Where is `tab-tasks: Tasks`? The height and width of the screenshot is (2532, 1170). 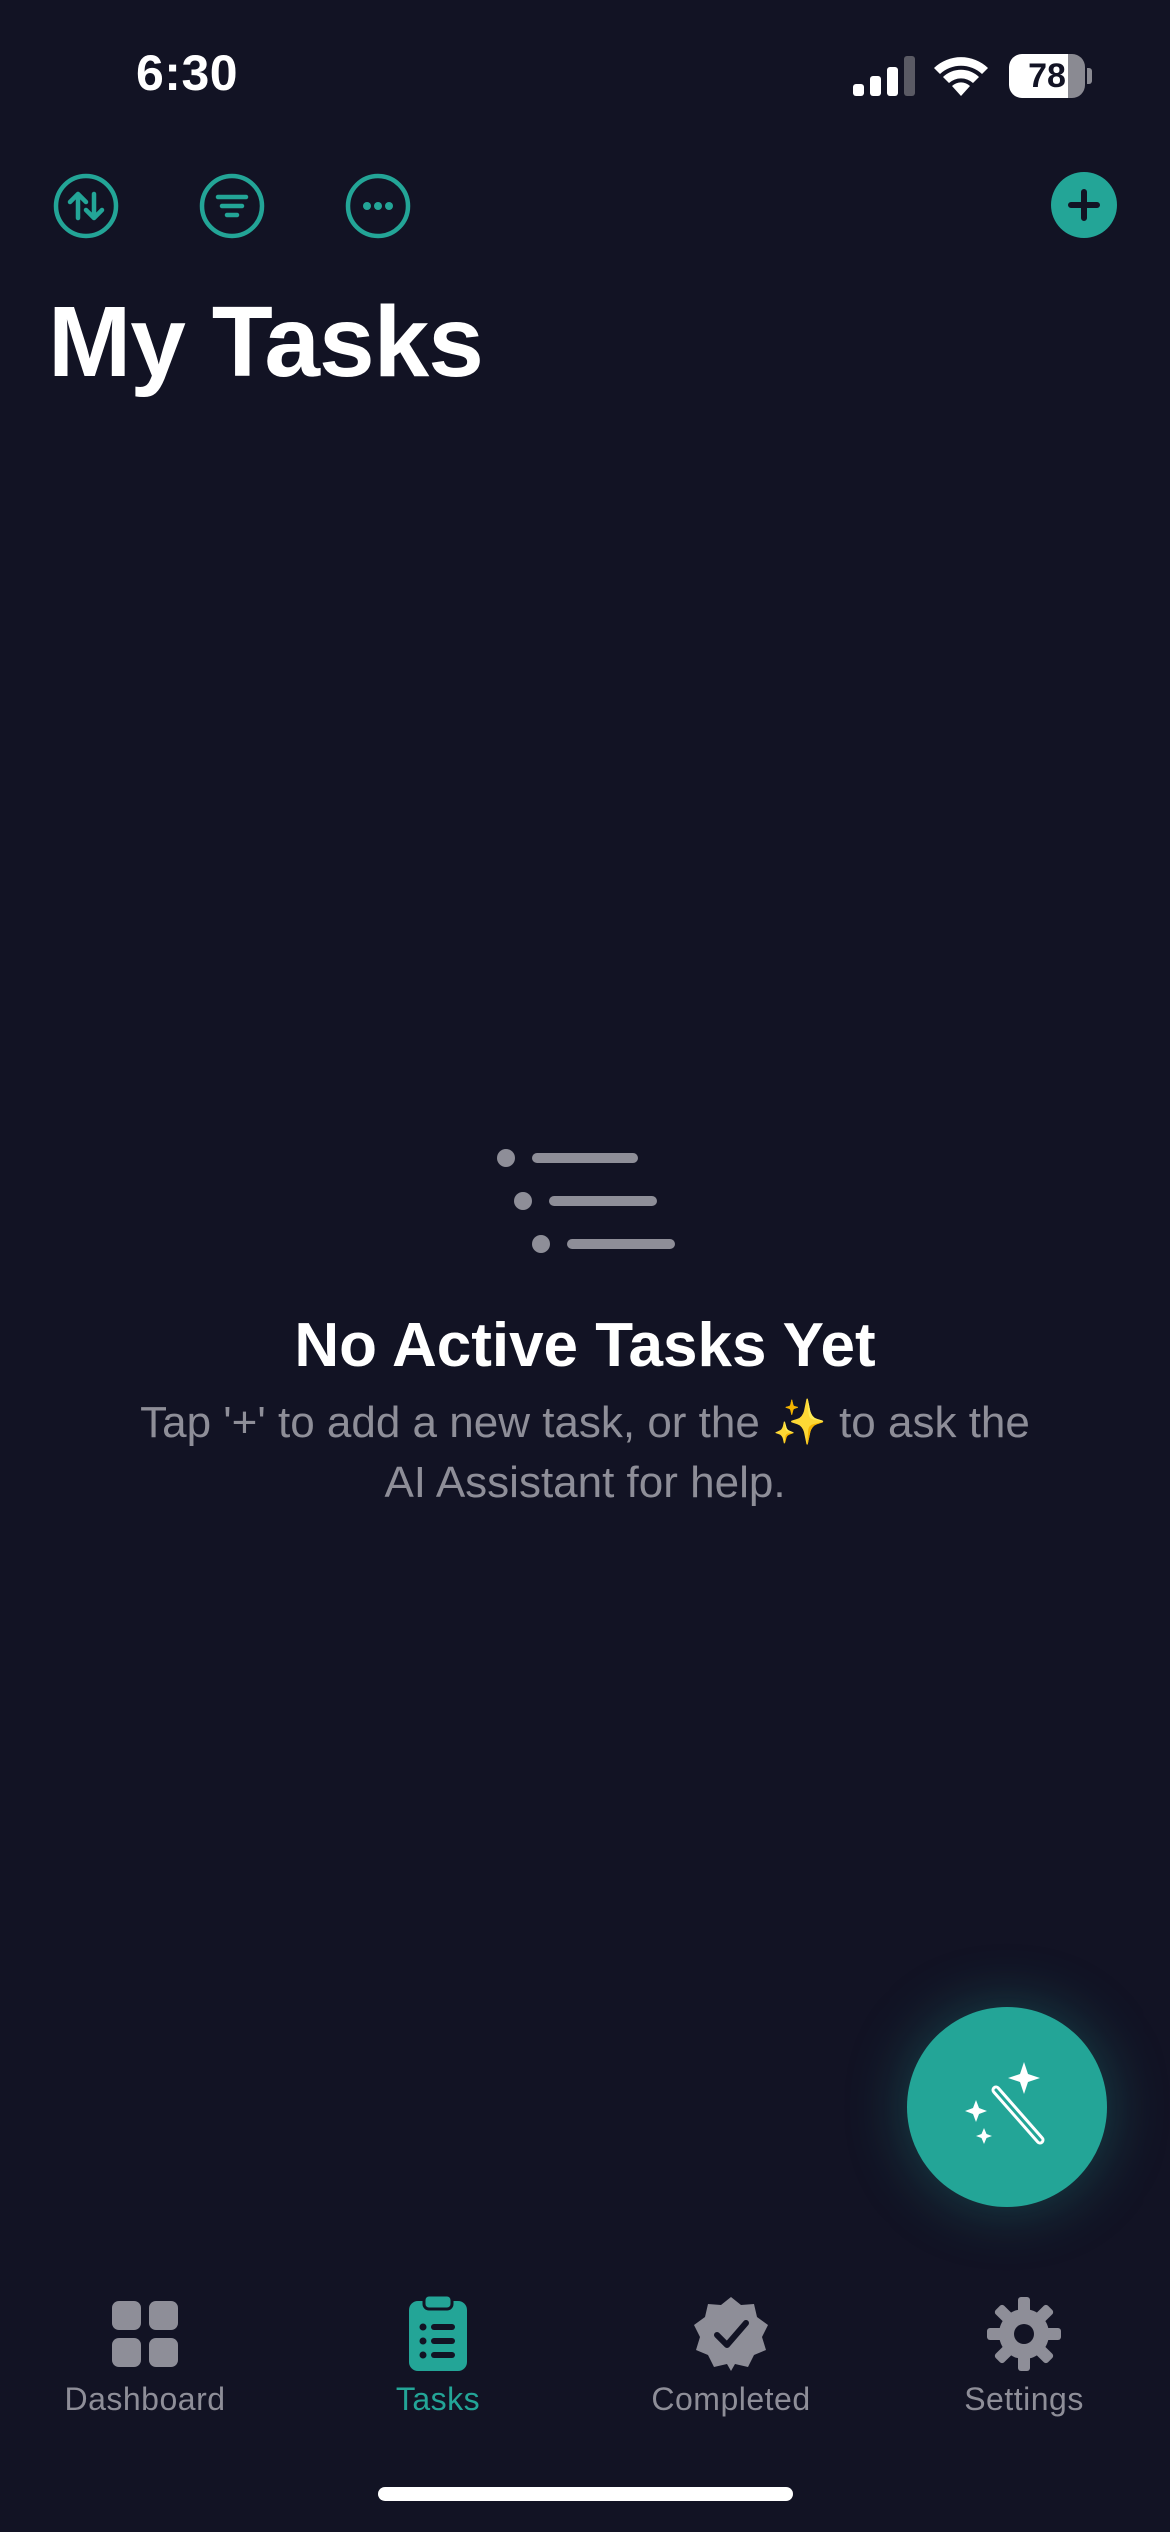 tab-tasks: Tasks is located at coordinates (438, 2365).